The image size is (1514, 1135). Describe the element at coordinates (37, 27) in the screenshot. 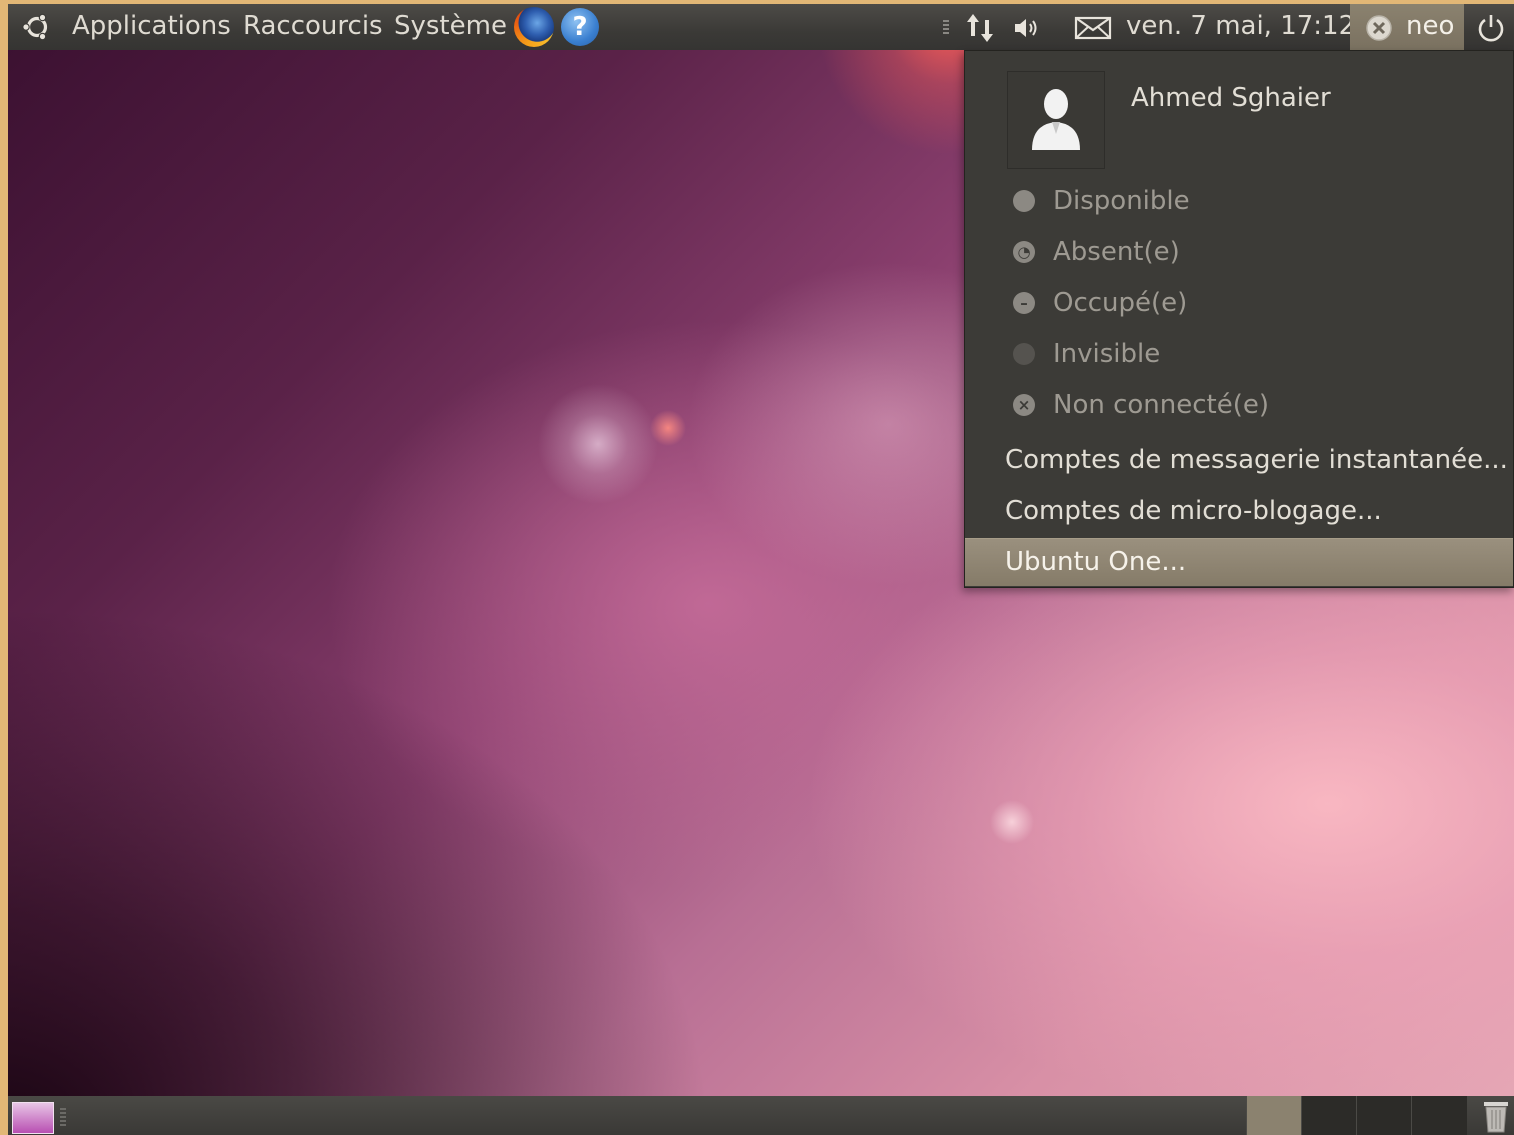

I see `ubuntu-logo-icon` at that location.